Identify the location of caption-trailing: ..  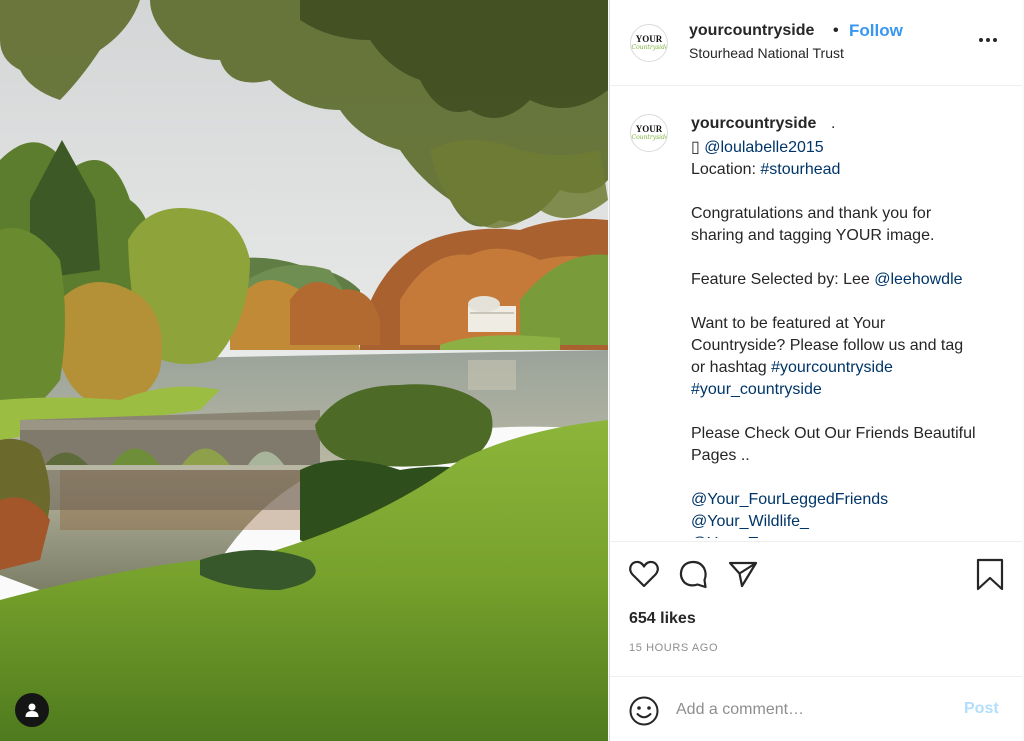
(833, 123).